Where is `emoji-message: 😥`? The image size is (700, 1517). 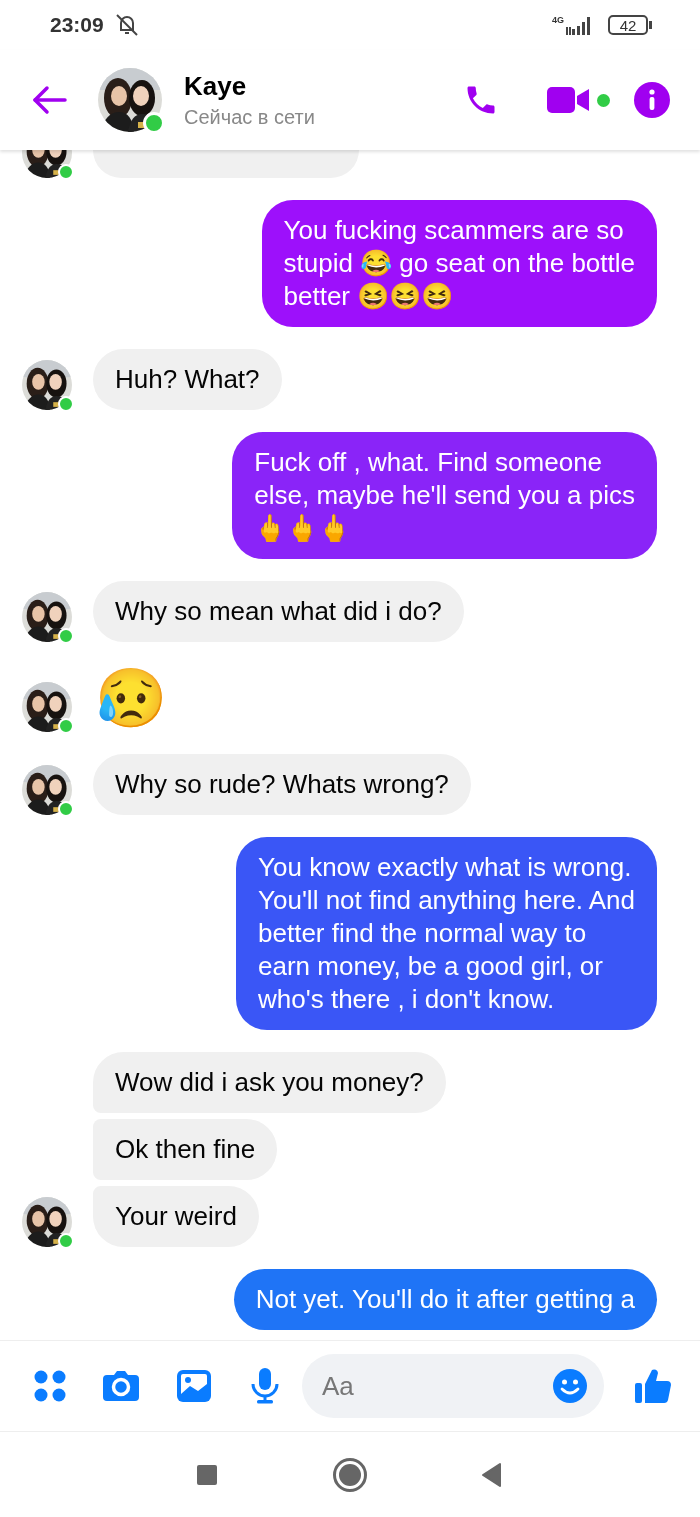
emoji-message: 😥 is located at coordinates (131, 698).